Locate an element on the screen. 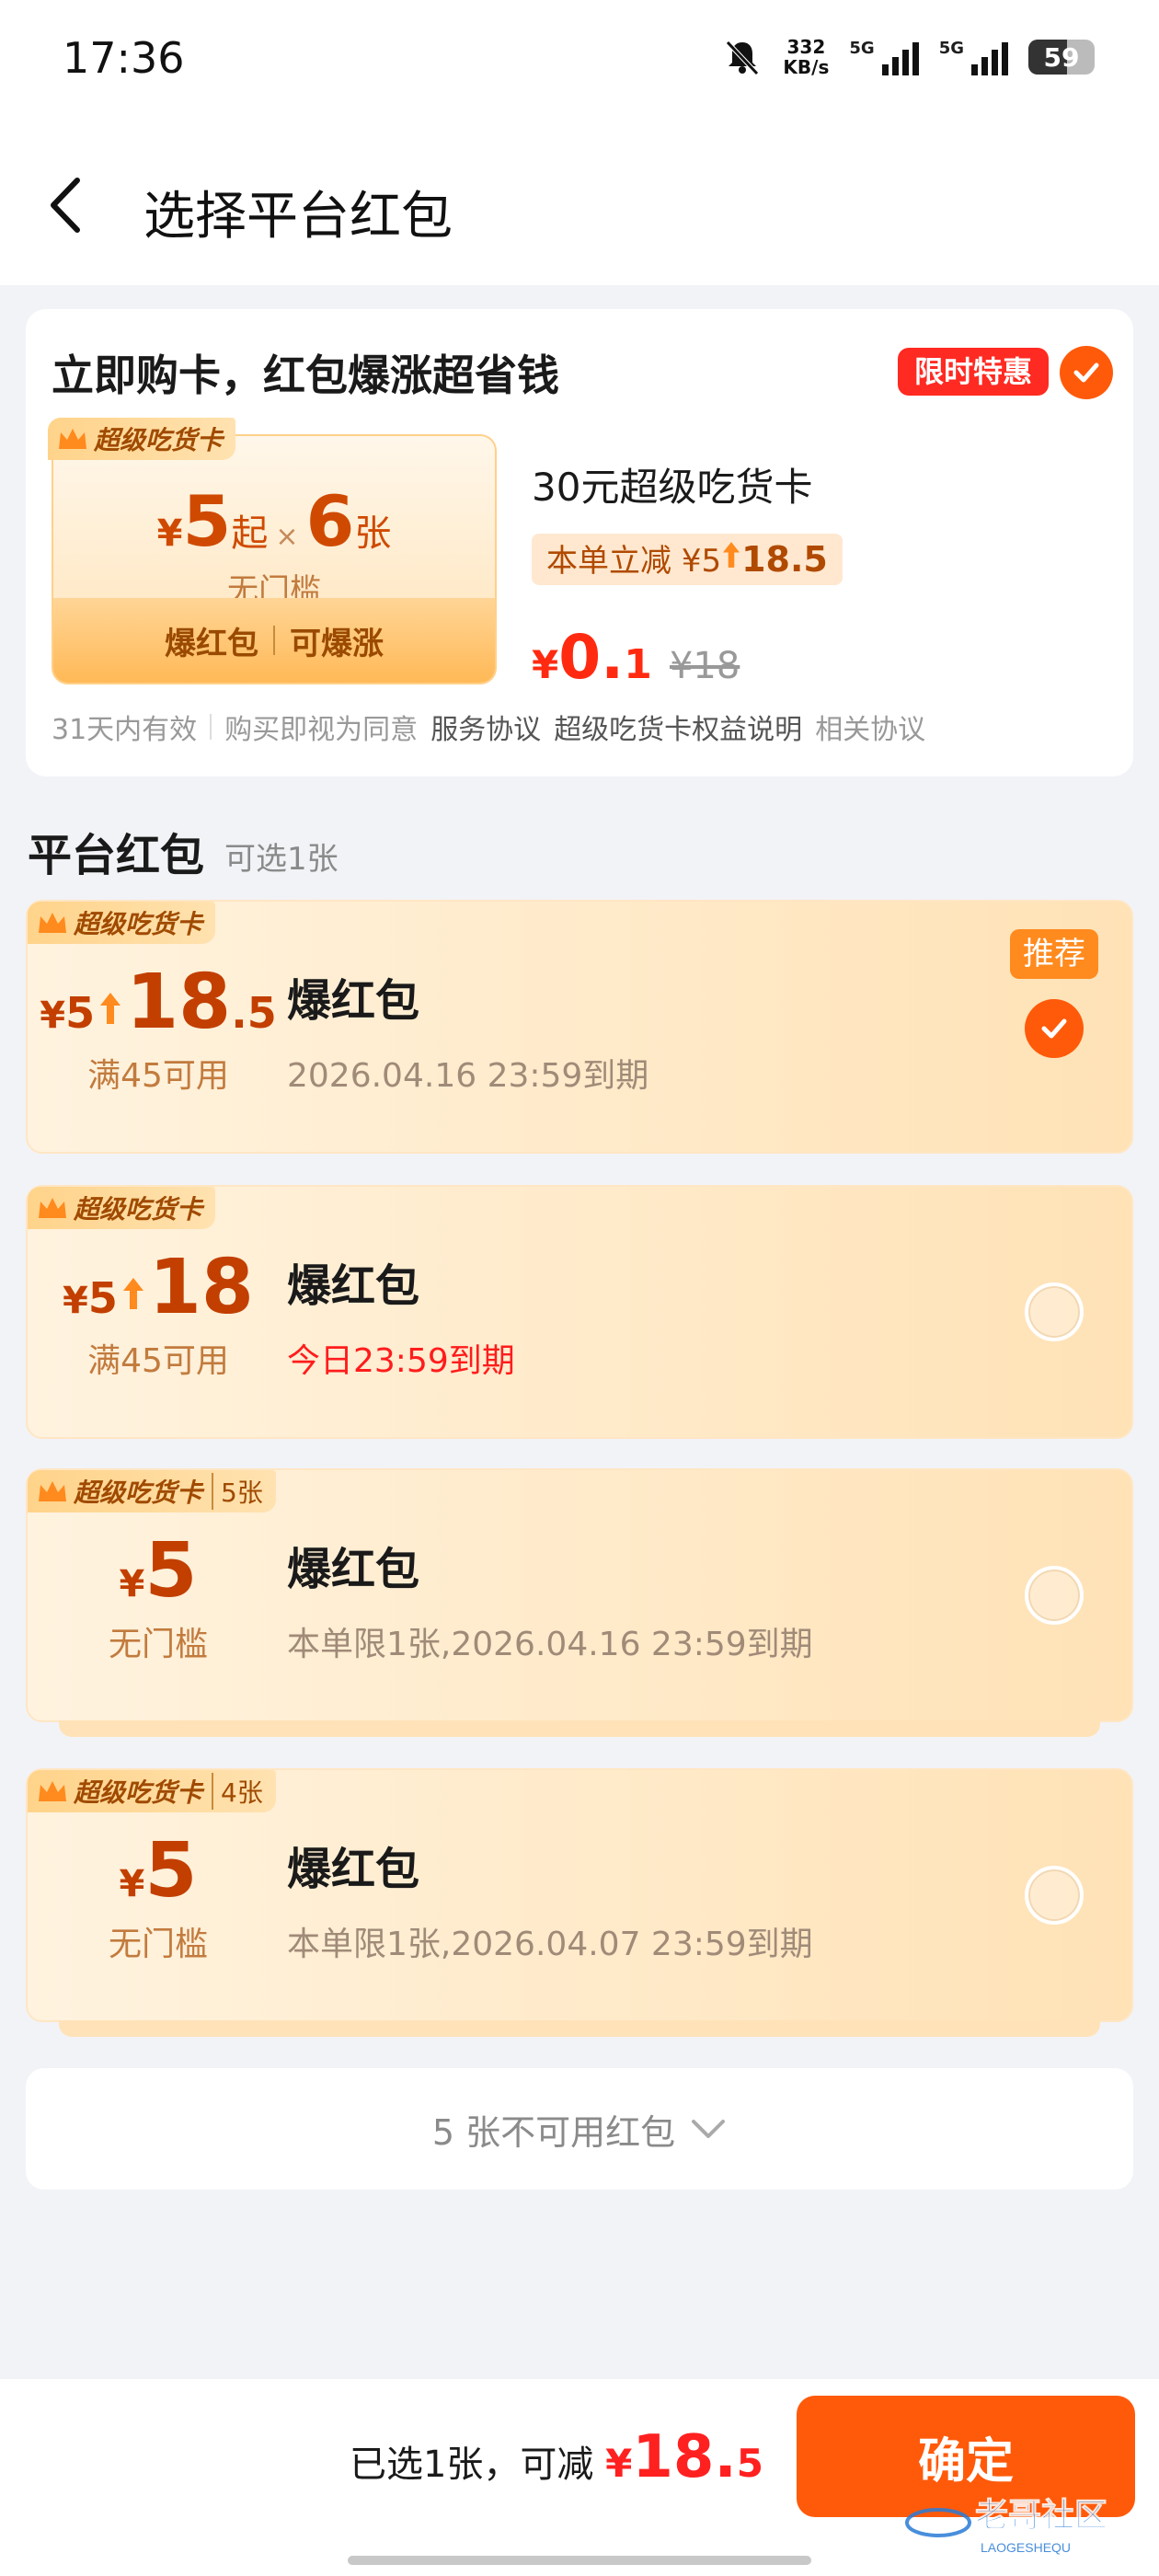 The width and height of the screenshot is (1159, 2576). save-from: ¥5 is located at coordinates (701, 561).